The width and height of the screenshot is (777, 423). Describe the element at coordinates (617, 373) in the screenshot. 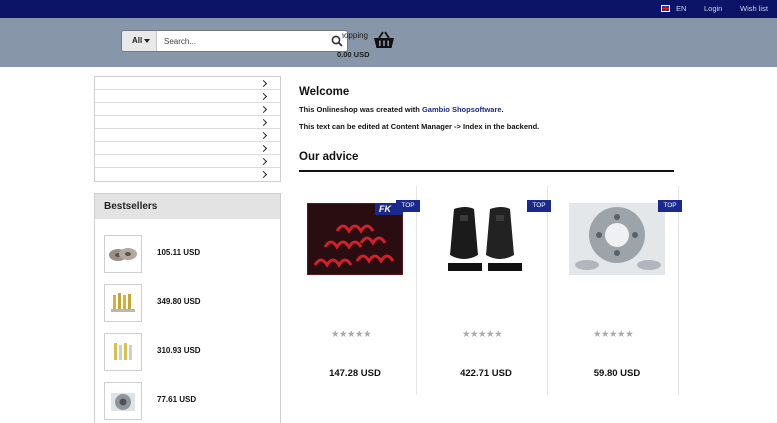

I see `product-price: 59.80 USD` at that location.